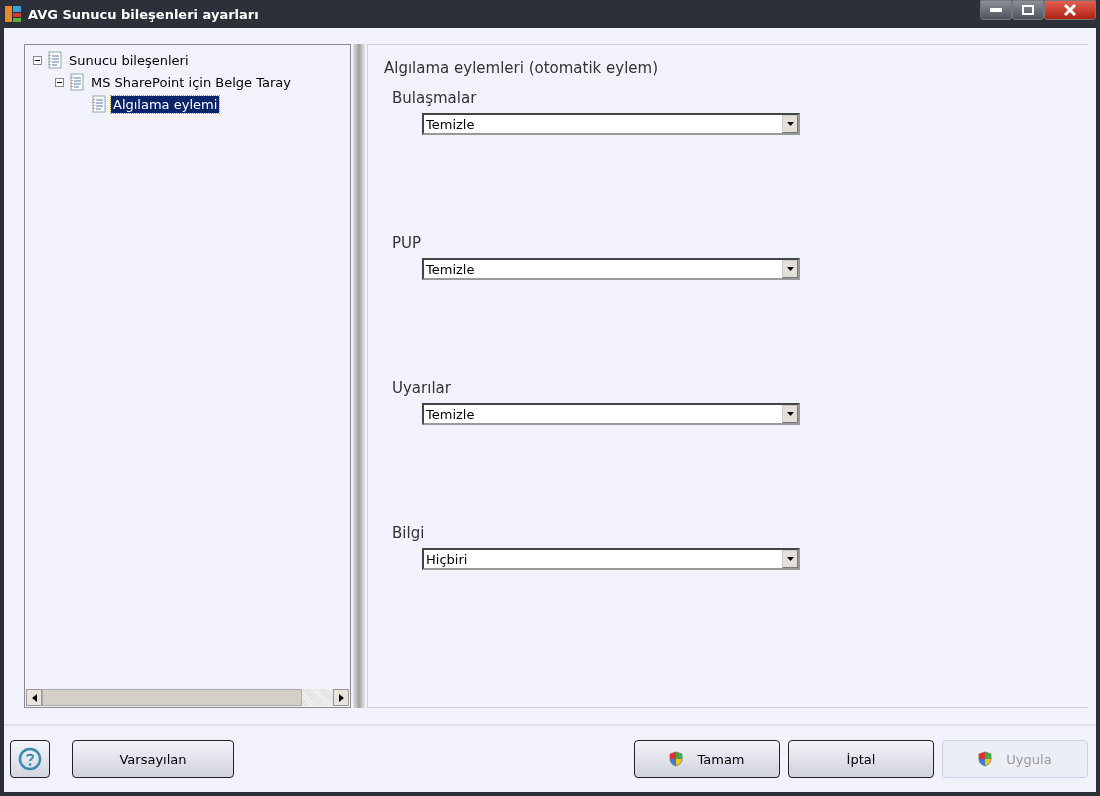 The width and height of the screenshot is (1100, 796). Describe the element at coordinates (861, 759) in the screenshot. I see `dialog-button: İptal` at that location.